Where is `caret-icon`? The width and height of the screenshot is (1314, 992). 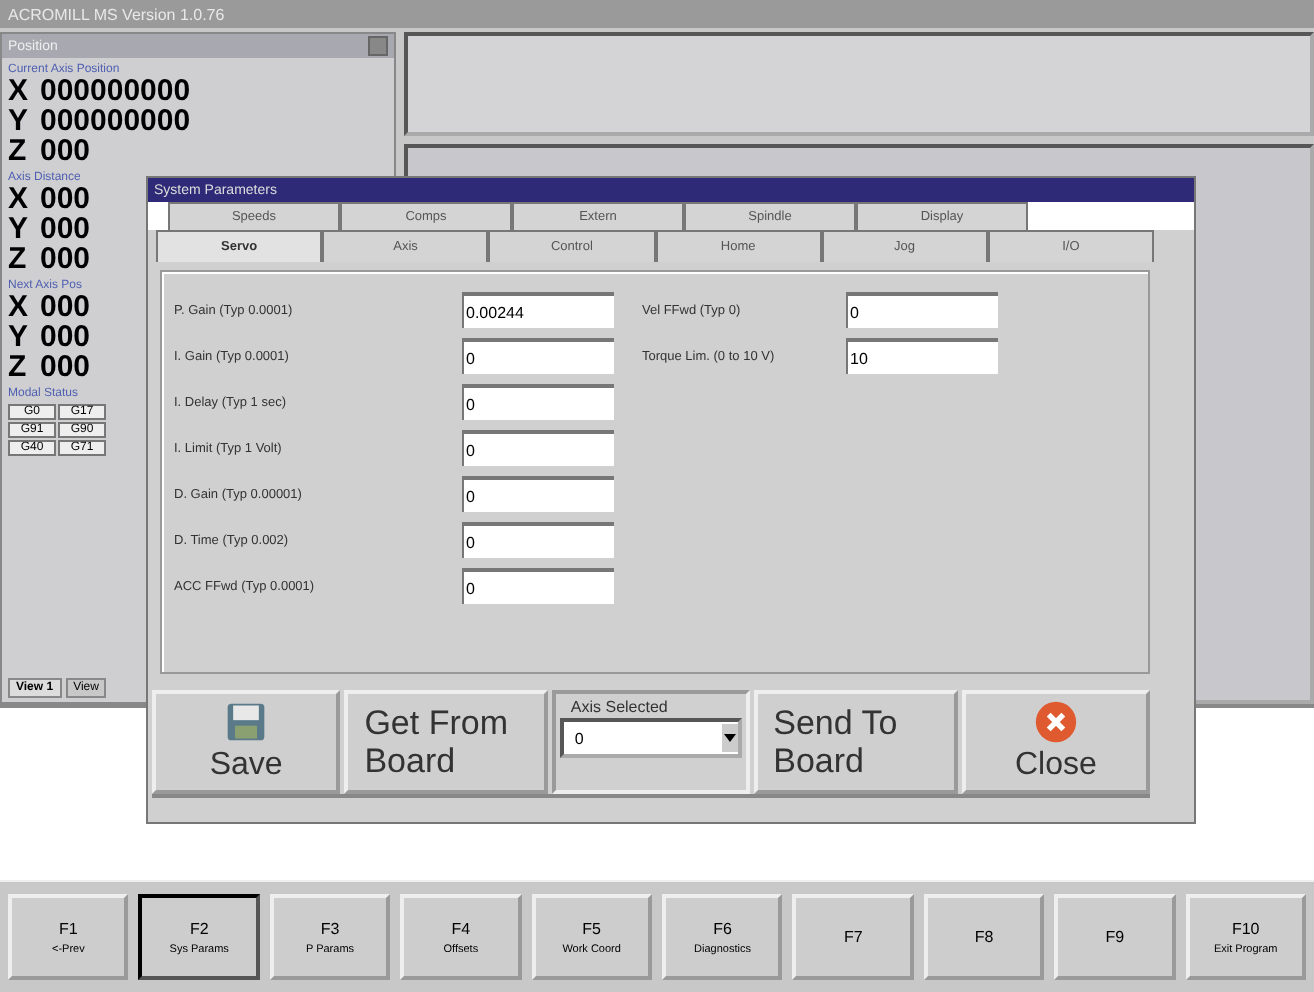 caret-icon is located at coordinates (729, 738).